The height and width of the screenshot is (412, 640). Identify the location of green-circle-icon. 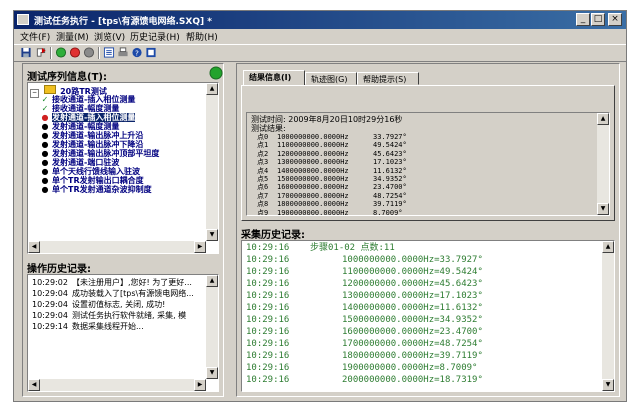
(61, 52).